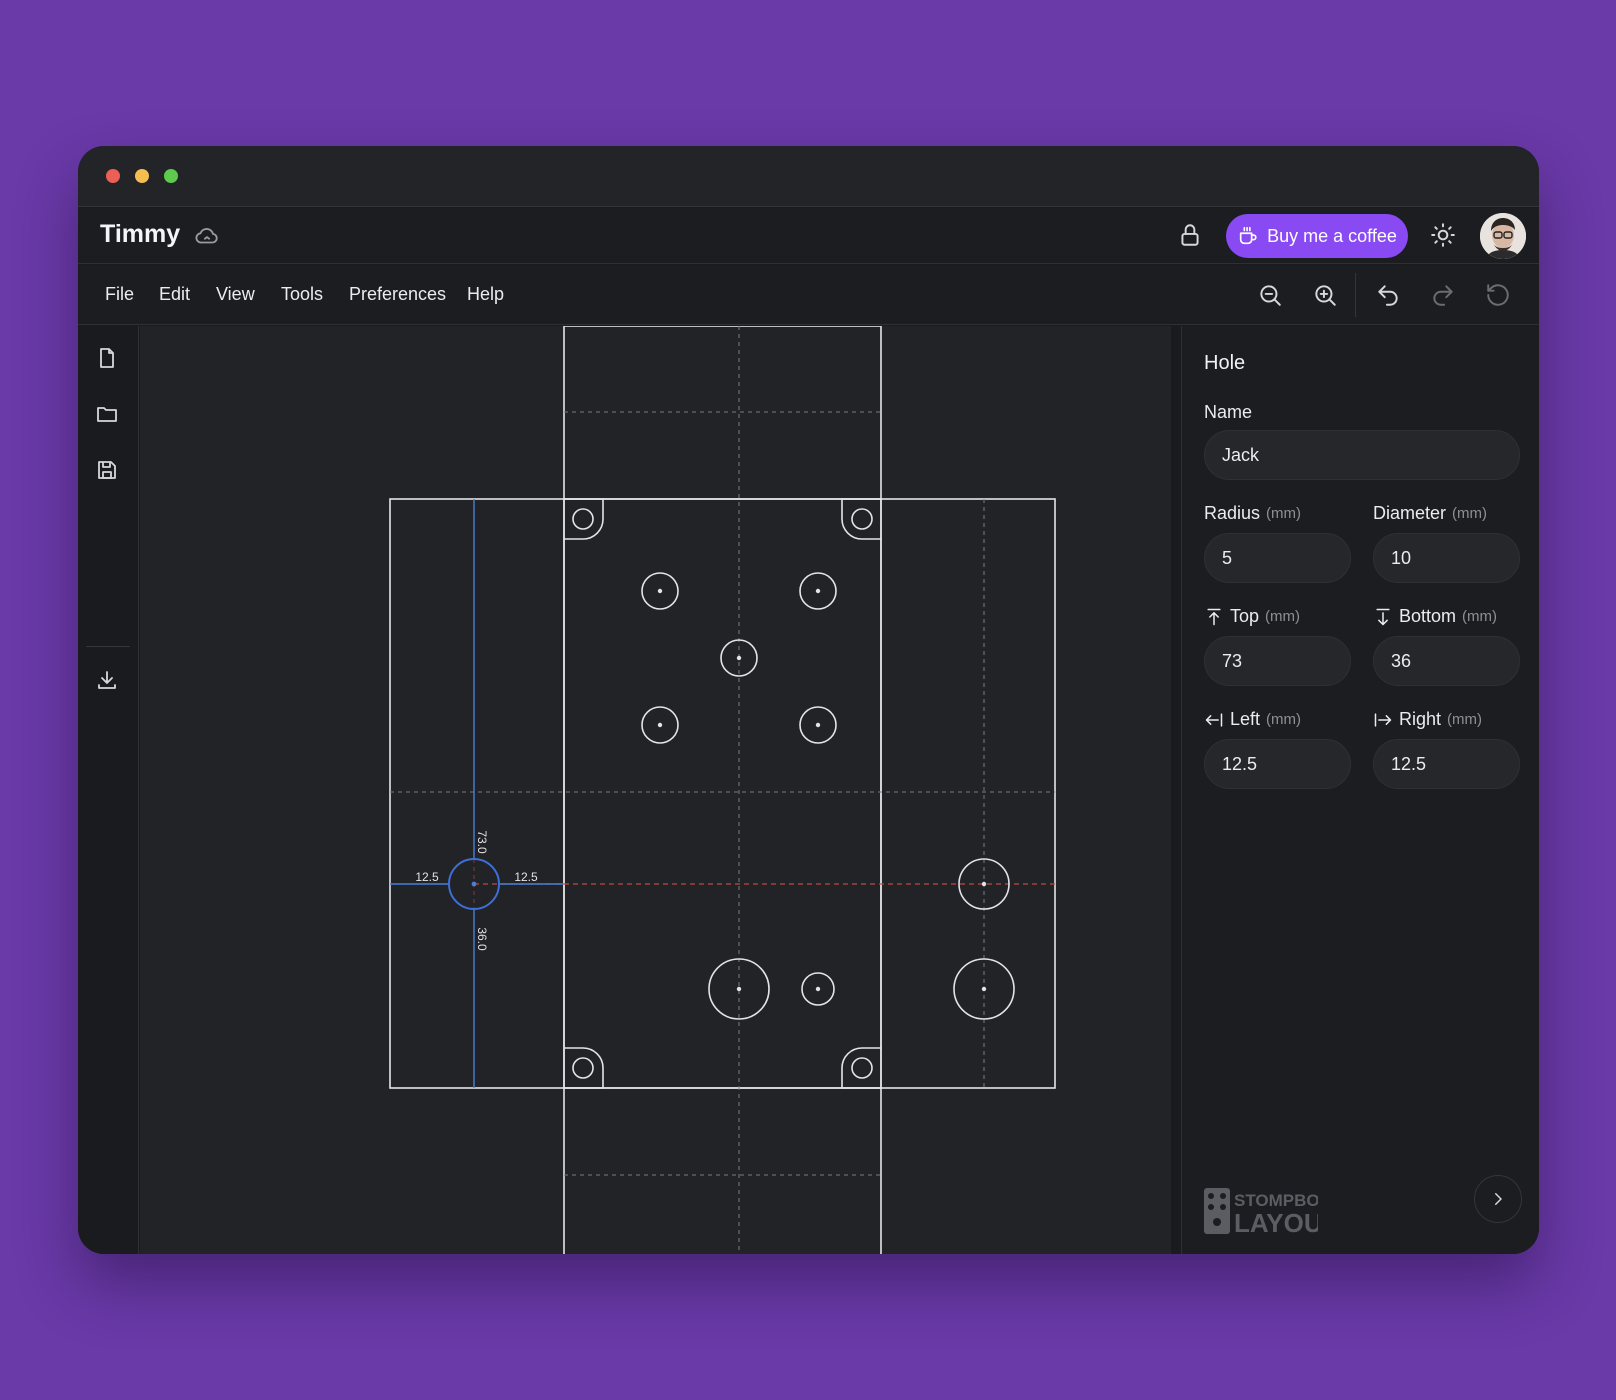  What do you see at coordinates (722, 413) in the screenshot?
I see `top-side-panel` at bounding box center [722, 413].